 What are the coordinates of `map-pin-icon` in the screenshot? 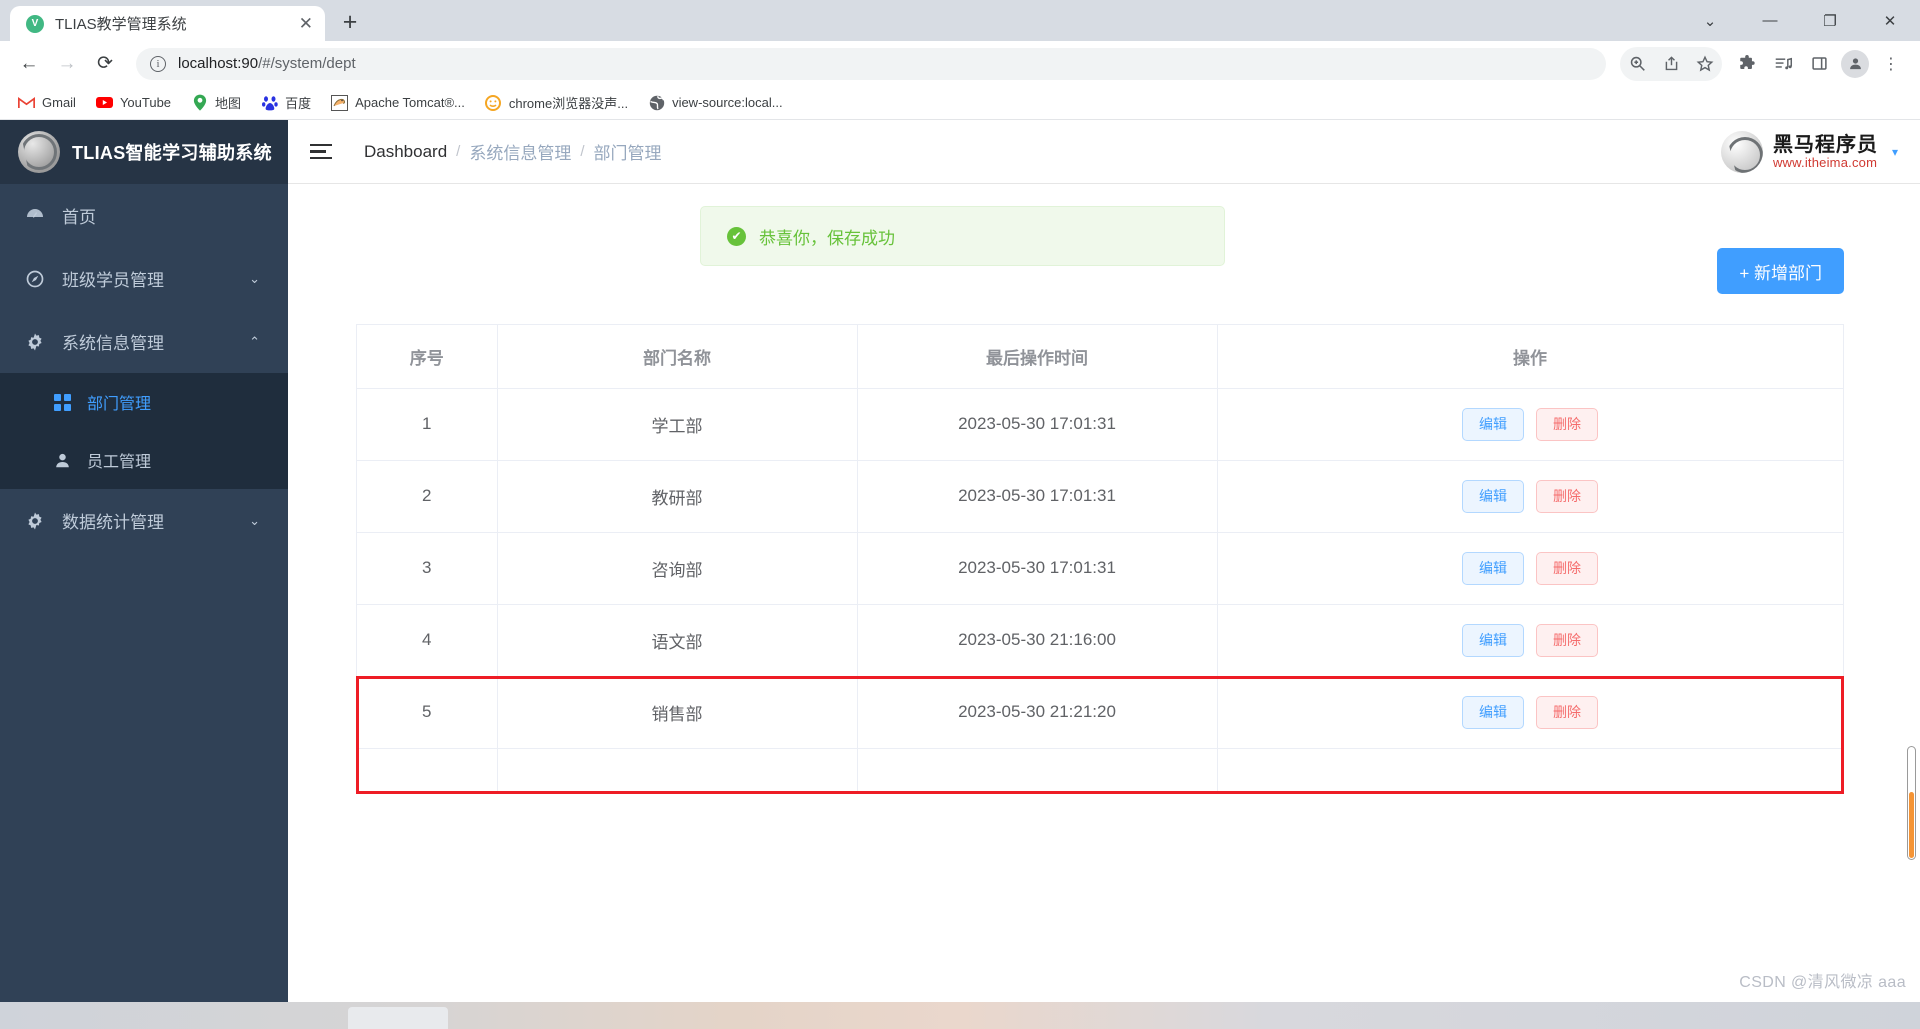 It's located at (199, 102).